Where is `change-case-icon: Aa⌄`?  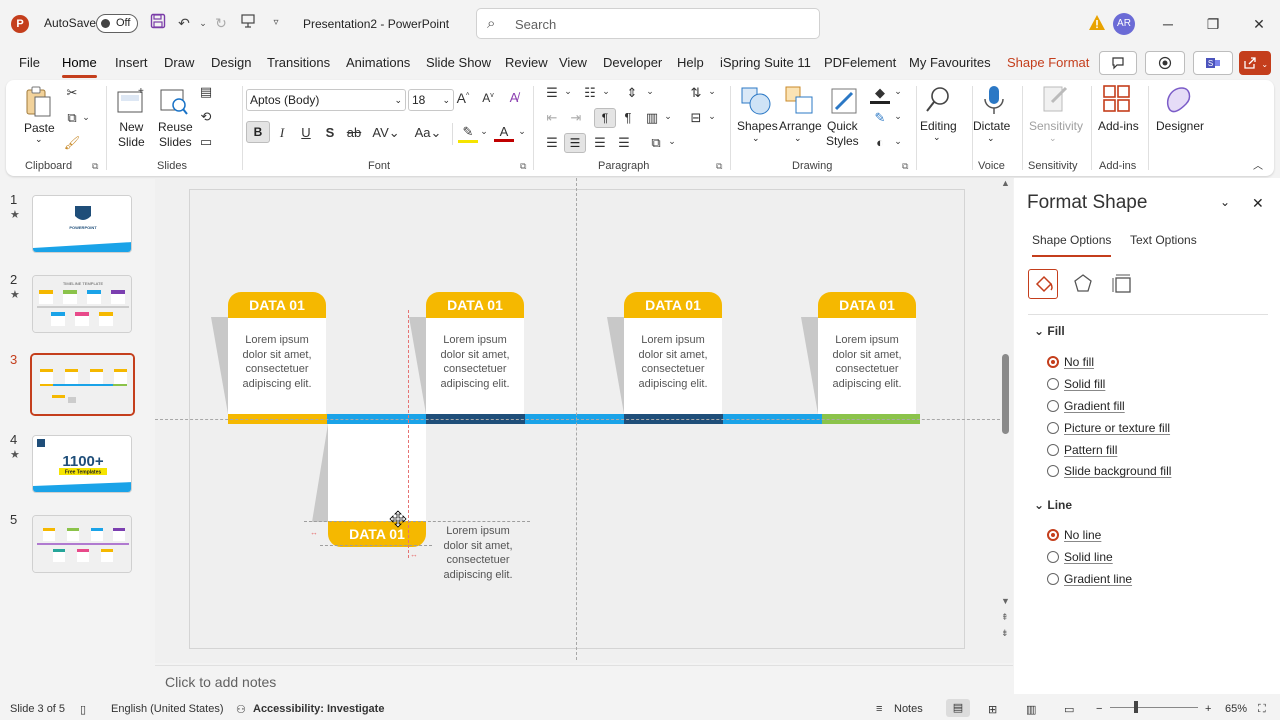
change-case-icon: Aa⌄ is located at coordinates (428, 133).